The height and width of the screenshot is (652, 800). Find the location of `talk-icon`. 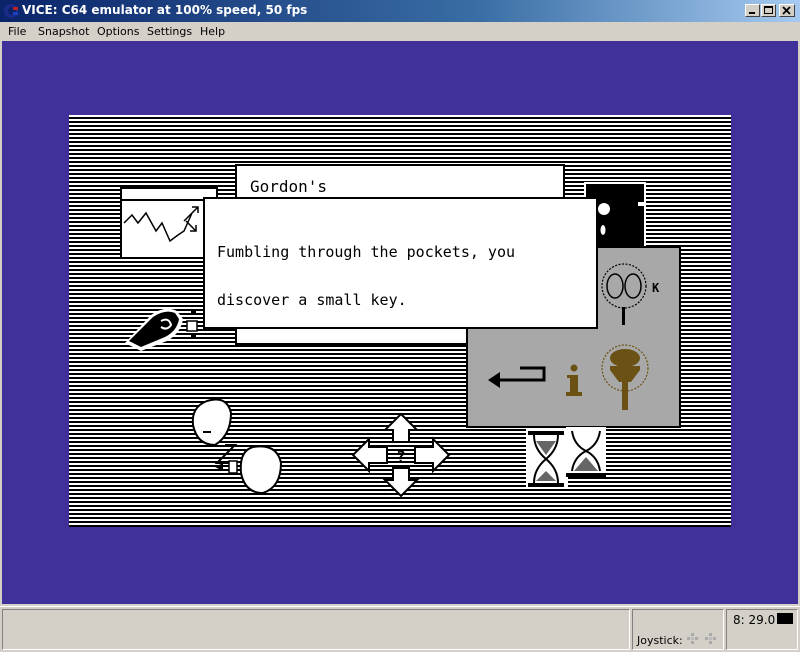

talk-icon is located at coordinates (235, 445).